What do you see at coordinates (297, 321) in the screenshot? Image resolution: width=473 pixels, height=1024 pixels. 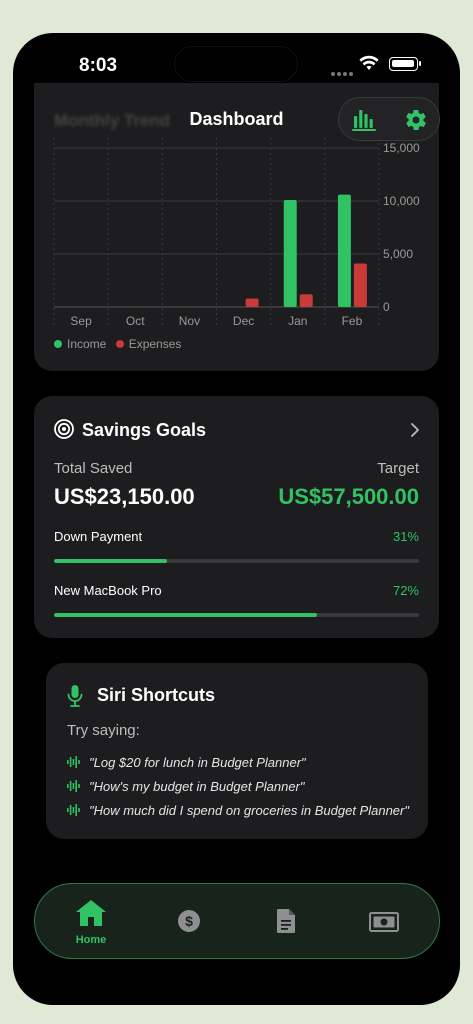 I see `x-tick-label: Jan` at bounding box center [297, 321].